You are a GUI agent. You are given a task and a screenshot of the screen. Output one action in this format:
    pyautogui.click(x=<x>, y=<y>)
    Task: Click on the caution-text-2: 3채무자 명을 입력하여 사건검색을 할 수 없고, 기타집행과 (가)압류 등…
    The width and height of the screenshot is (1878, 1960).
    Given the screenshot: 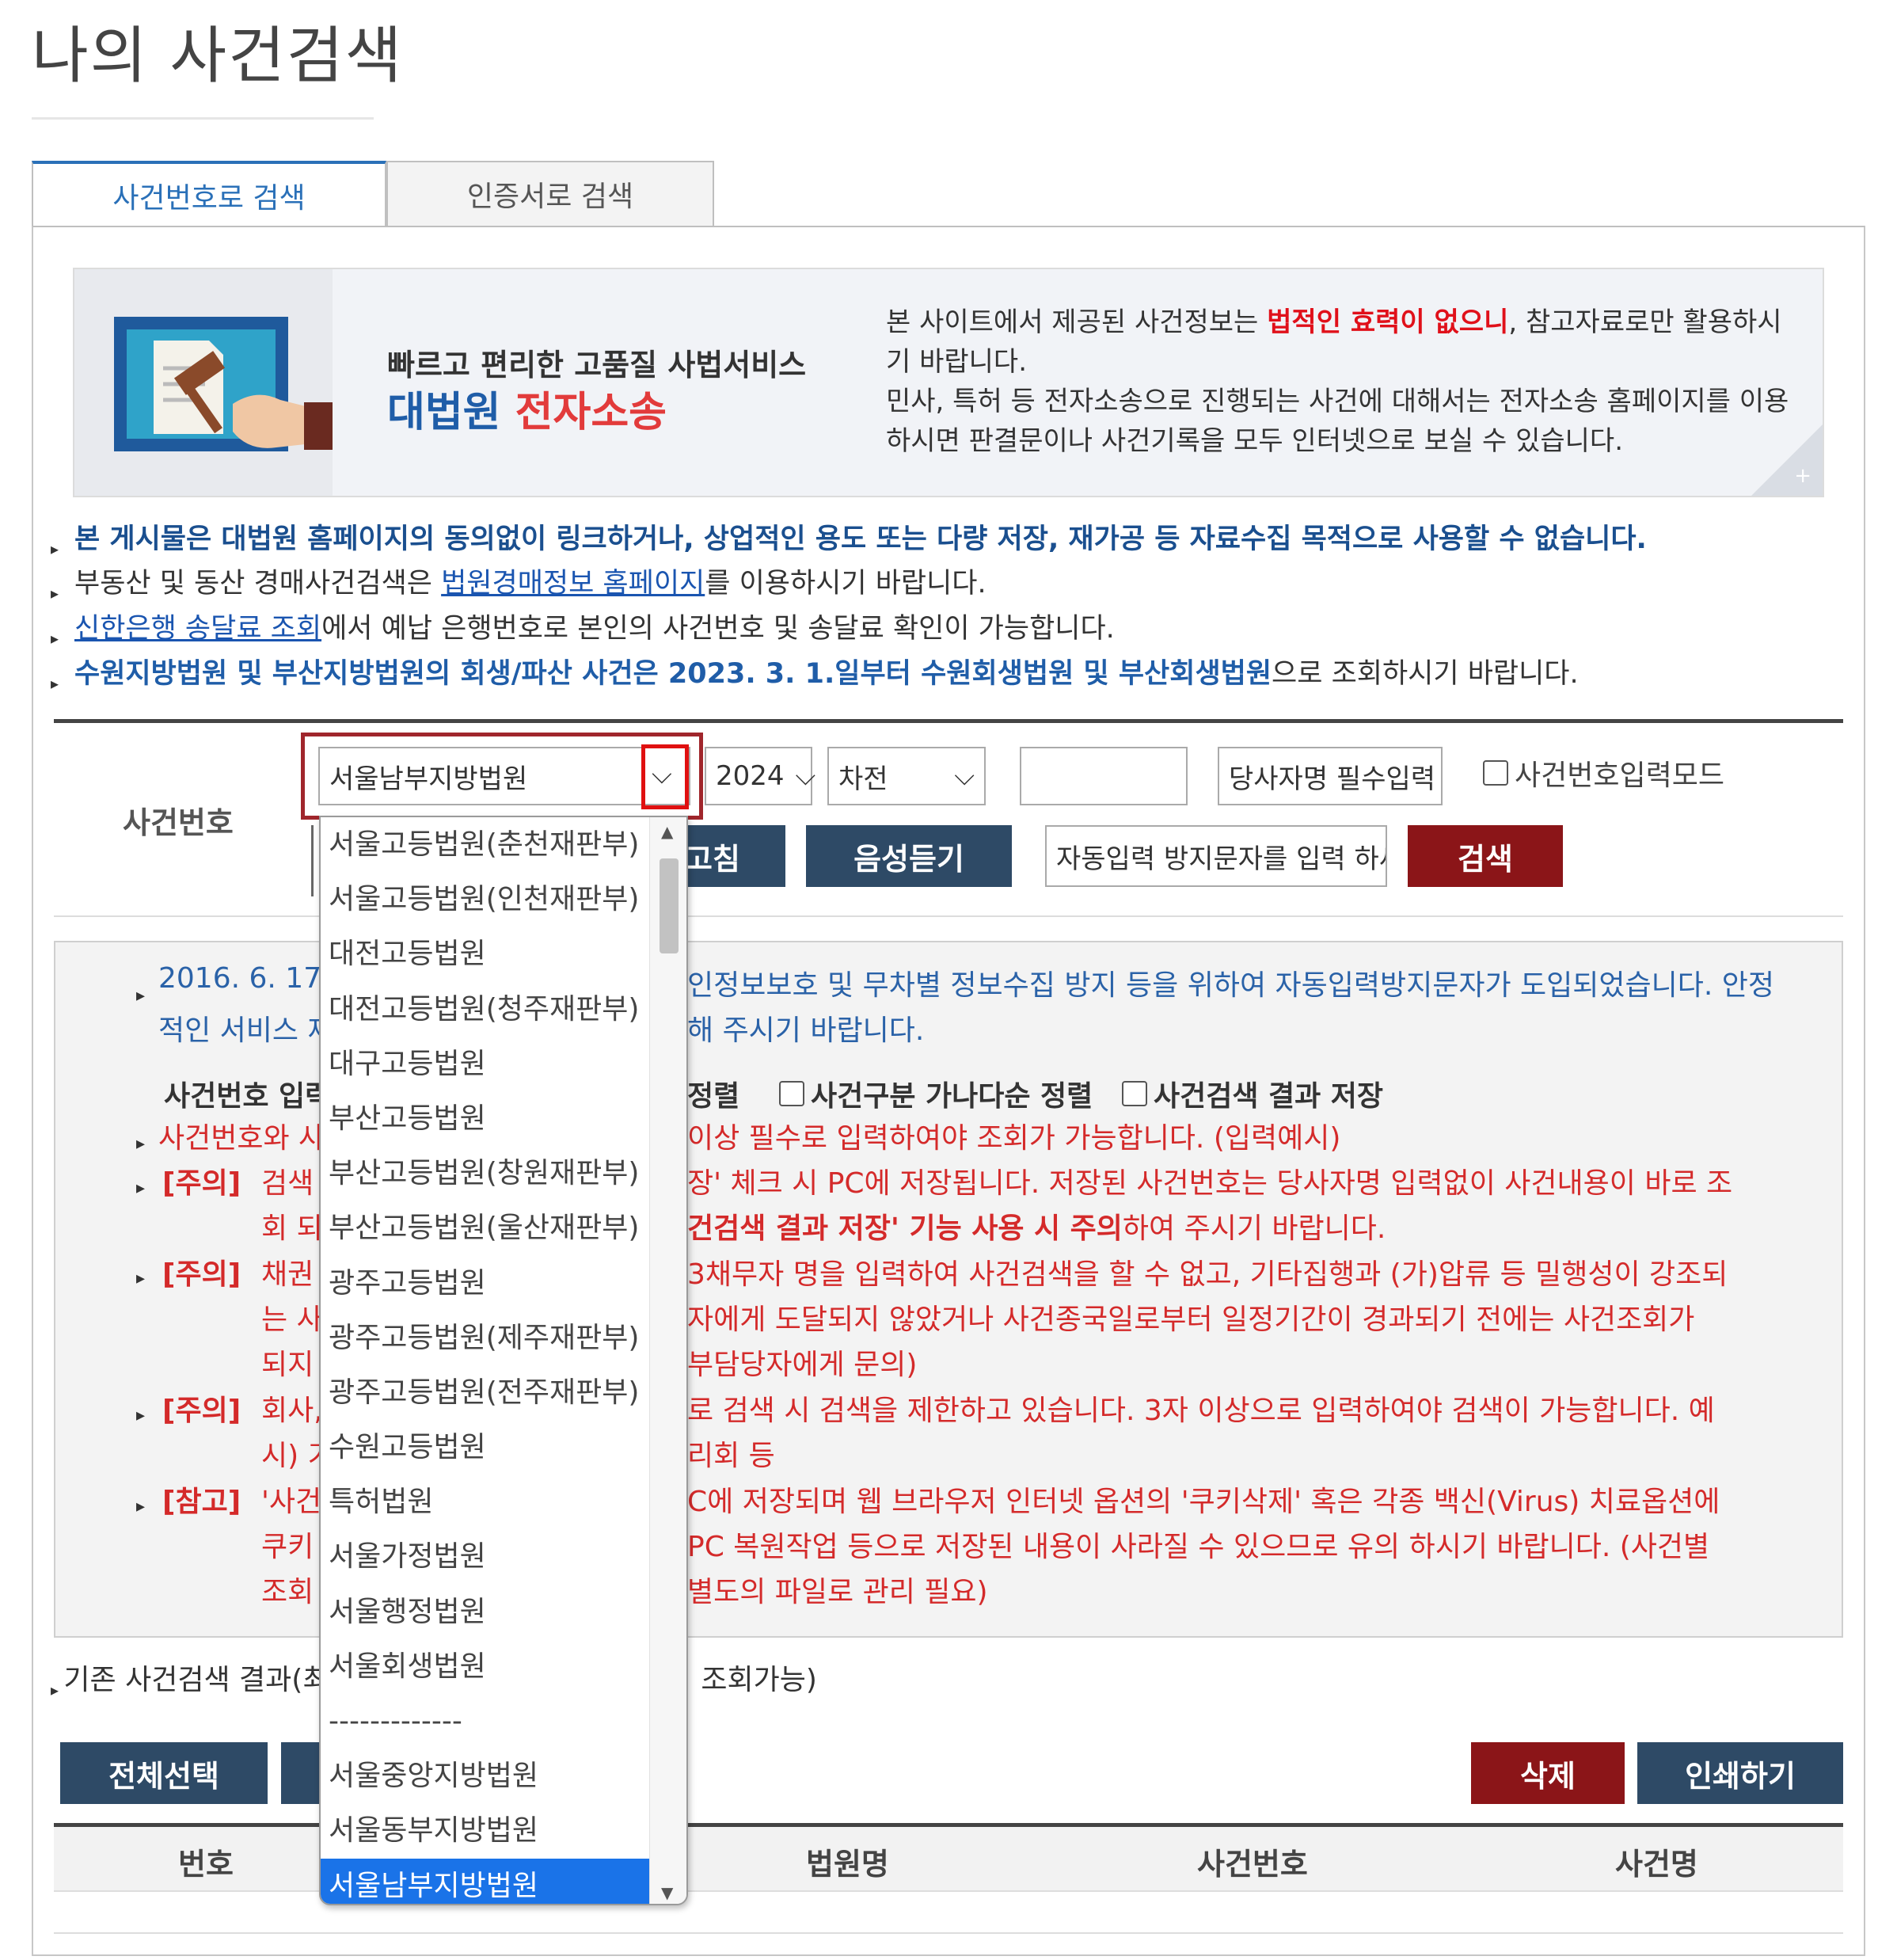 What is the action you would take?
    pyautogui.click(x=1207, y=1274)
    